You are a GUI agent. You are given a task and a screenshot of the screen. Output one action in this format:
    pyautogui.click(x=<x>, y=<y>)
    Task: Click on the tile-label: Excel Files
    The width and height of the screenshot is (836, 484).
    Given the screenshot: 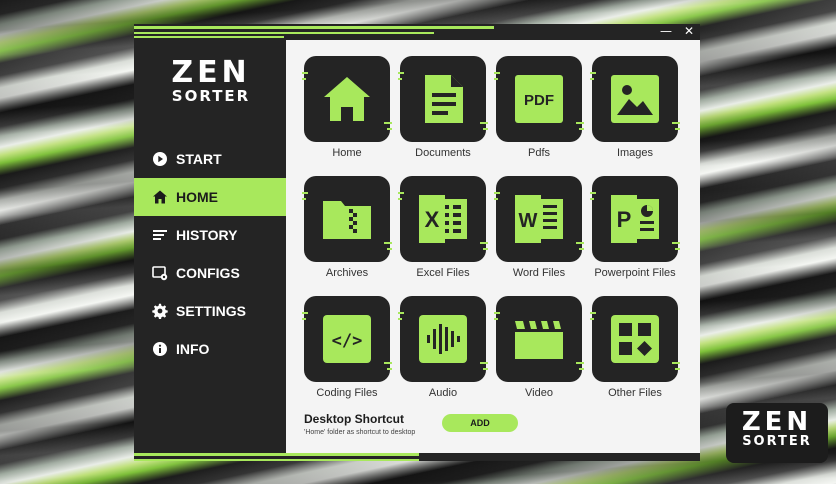 What is the action you would take?
    pyautogui.click(x=443, y=273)
    